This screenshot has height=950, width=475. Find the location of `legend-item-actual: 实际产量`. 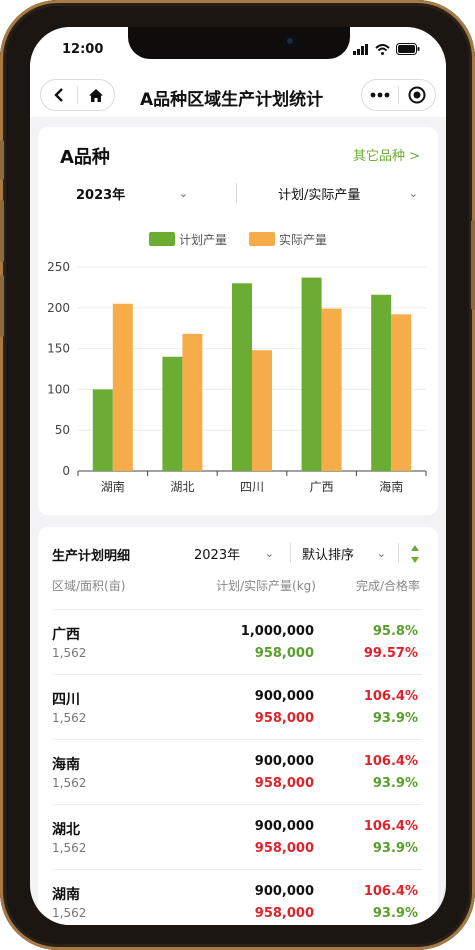

legend-item-actual: 实际产量 is located at coordinates (288, 239).